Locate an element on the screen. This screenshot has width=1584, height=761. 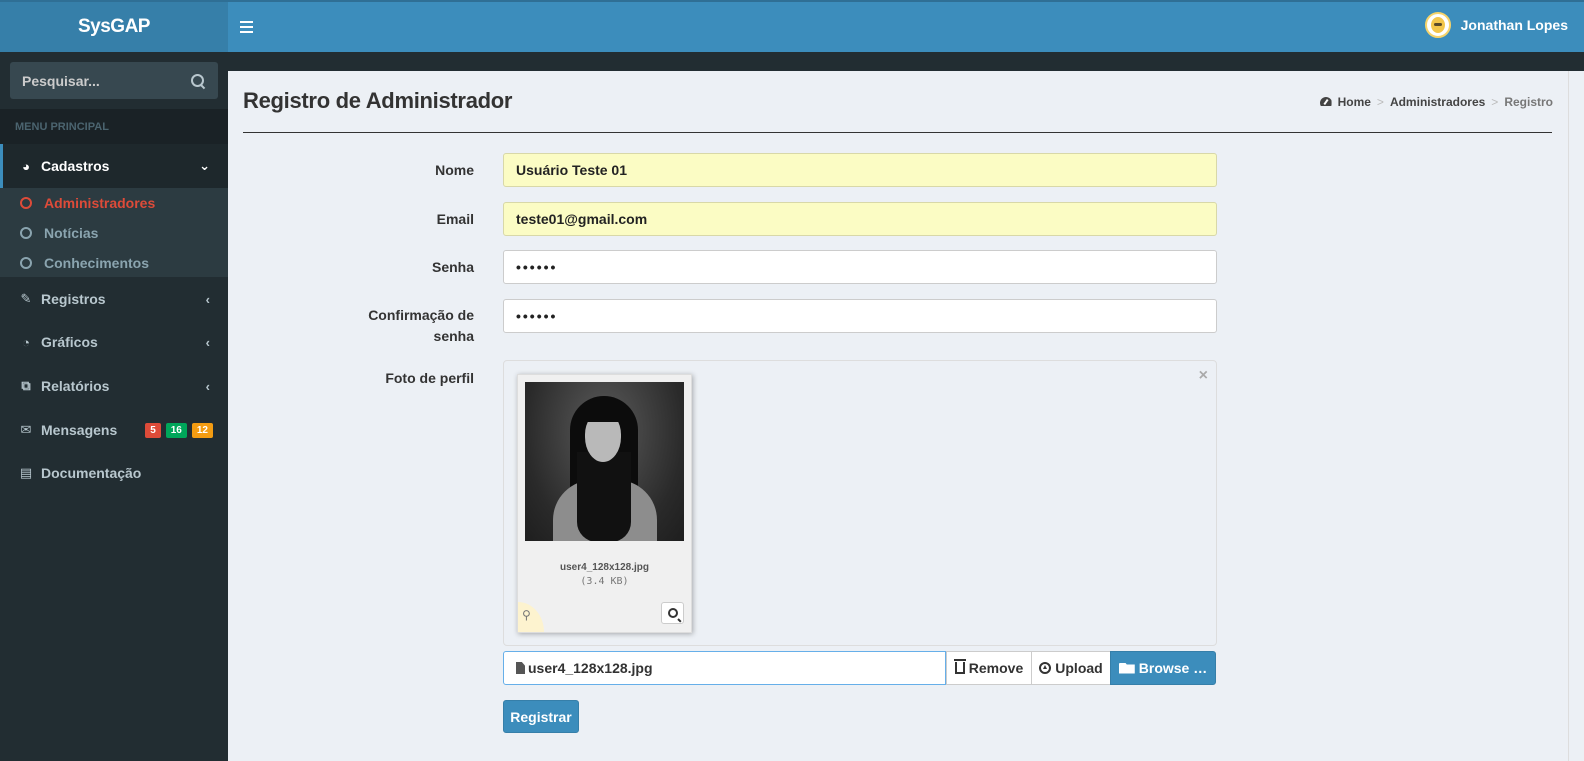
dashboard-icon: ◕ is located at coordinates (26, 166).